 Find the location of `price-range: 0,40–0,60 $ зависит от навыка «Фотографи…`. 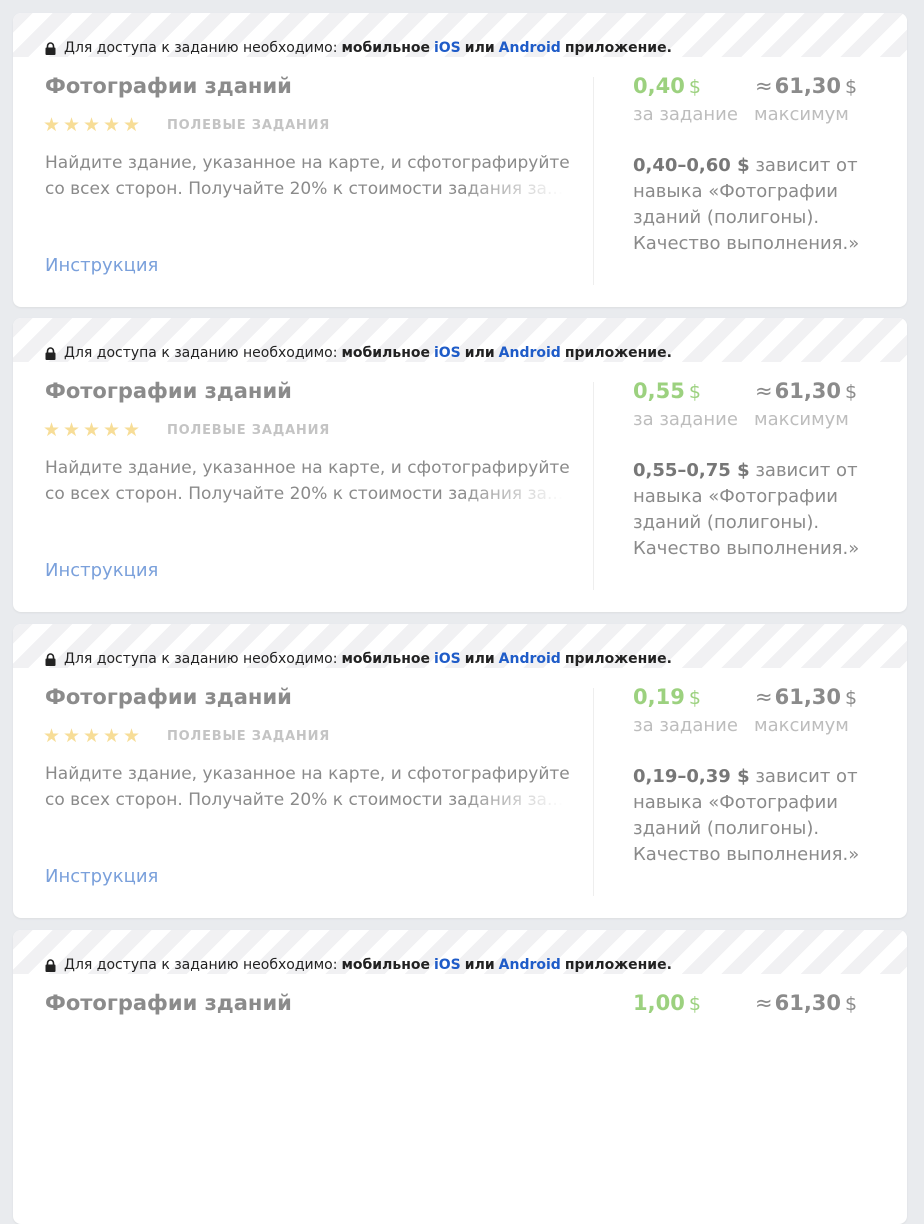

price-range: 0,40–0,60 $ зависит от навыка «Фотографи… is located at coordinates (763, 205).